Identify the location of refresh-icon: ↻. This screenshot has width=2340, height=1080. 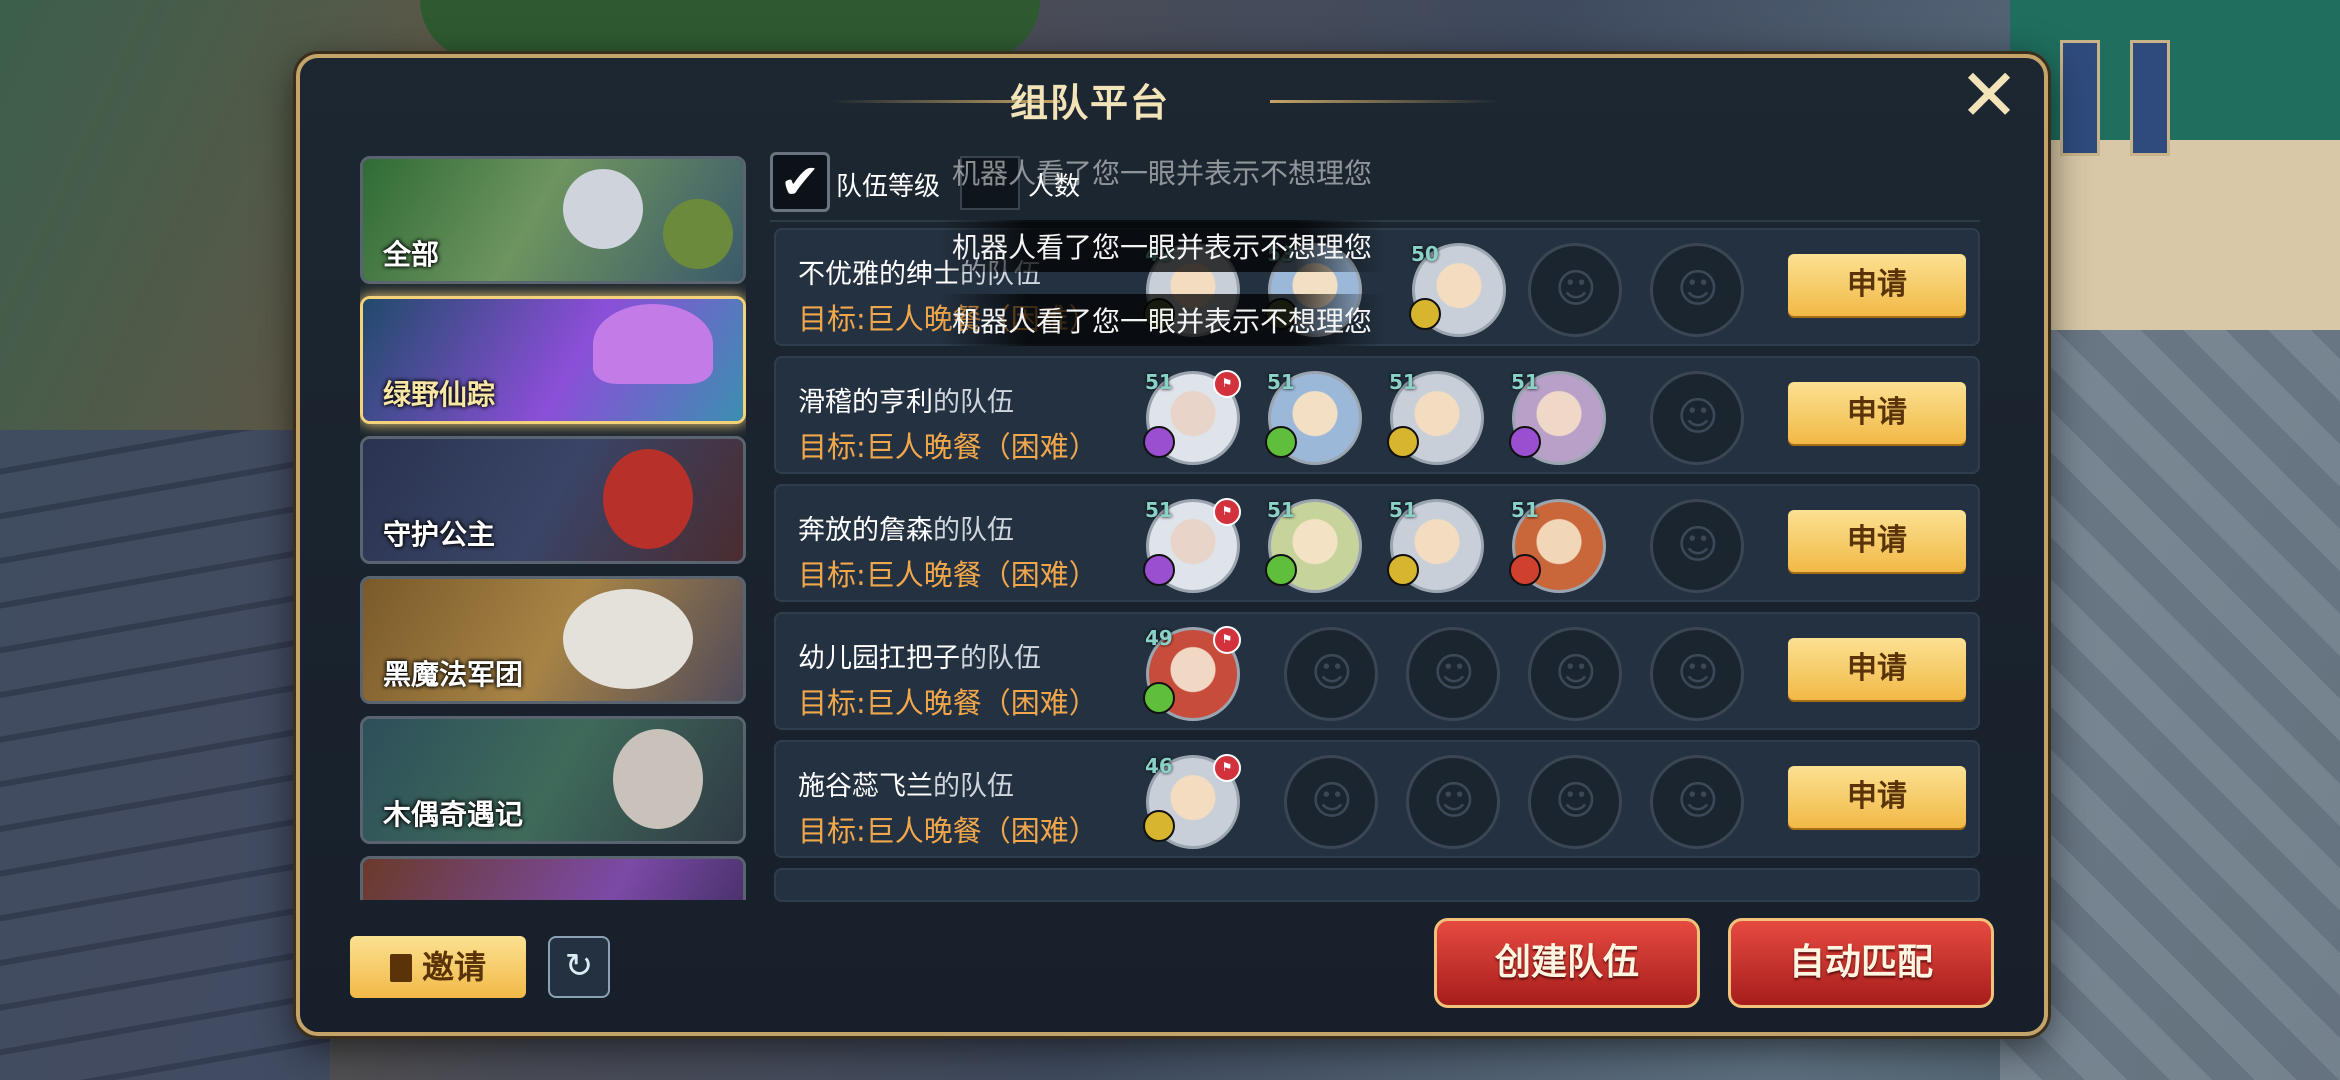
(579, 966).